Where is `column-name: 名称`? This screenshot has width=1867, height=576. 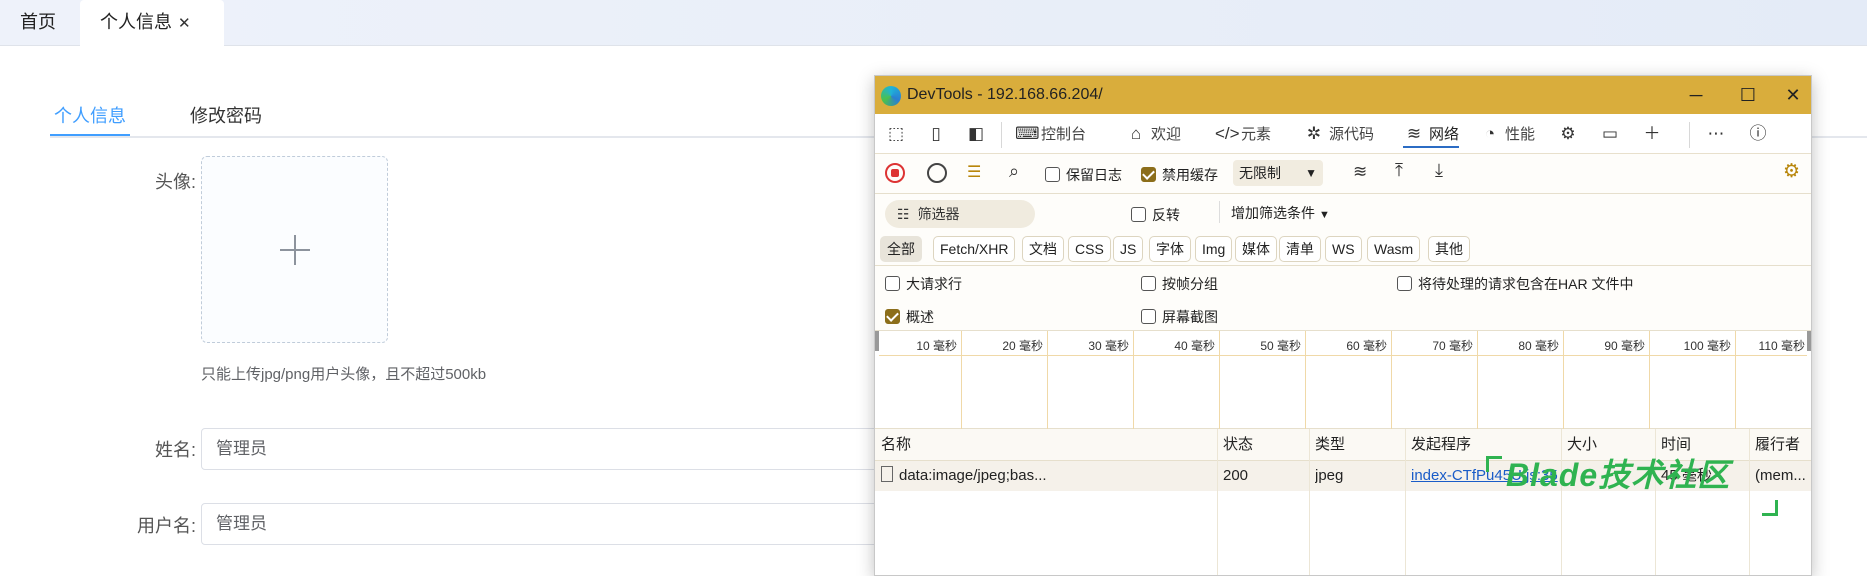
column-name: 名称 is located at coordinates (896, 444).